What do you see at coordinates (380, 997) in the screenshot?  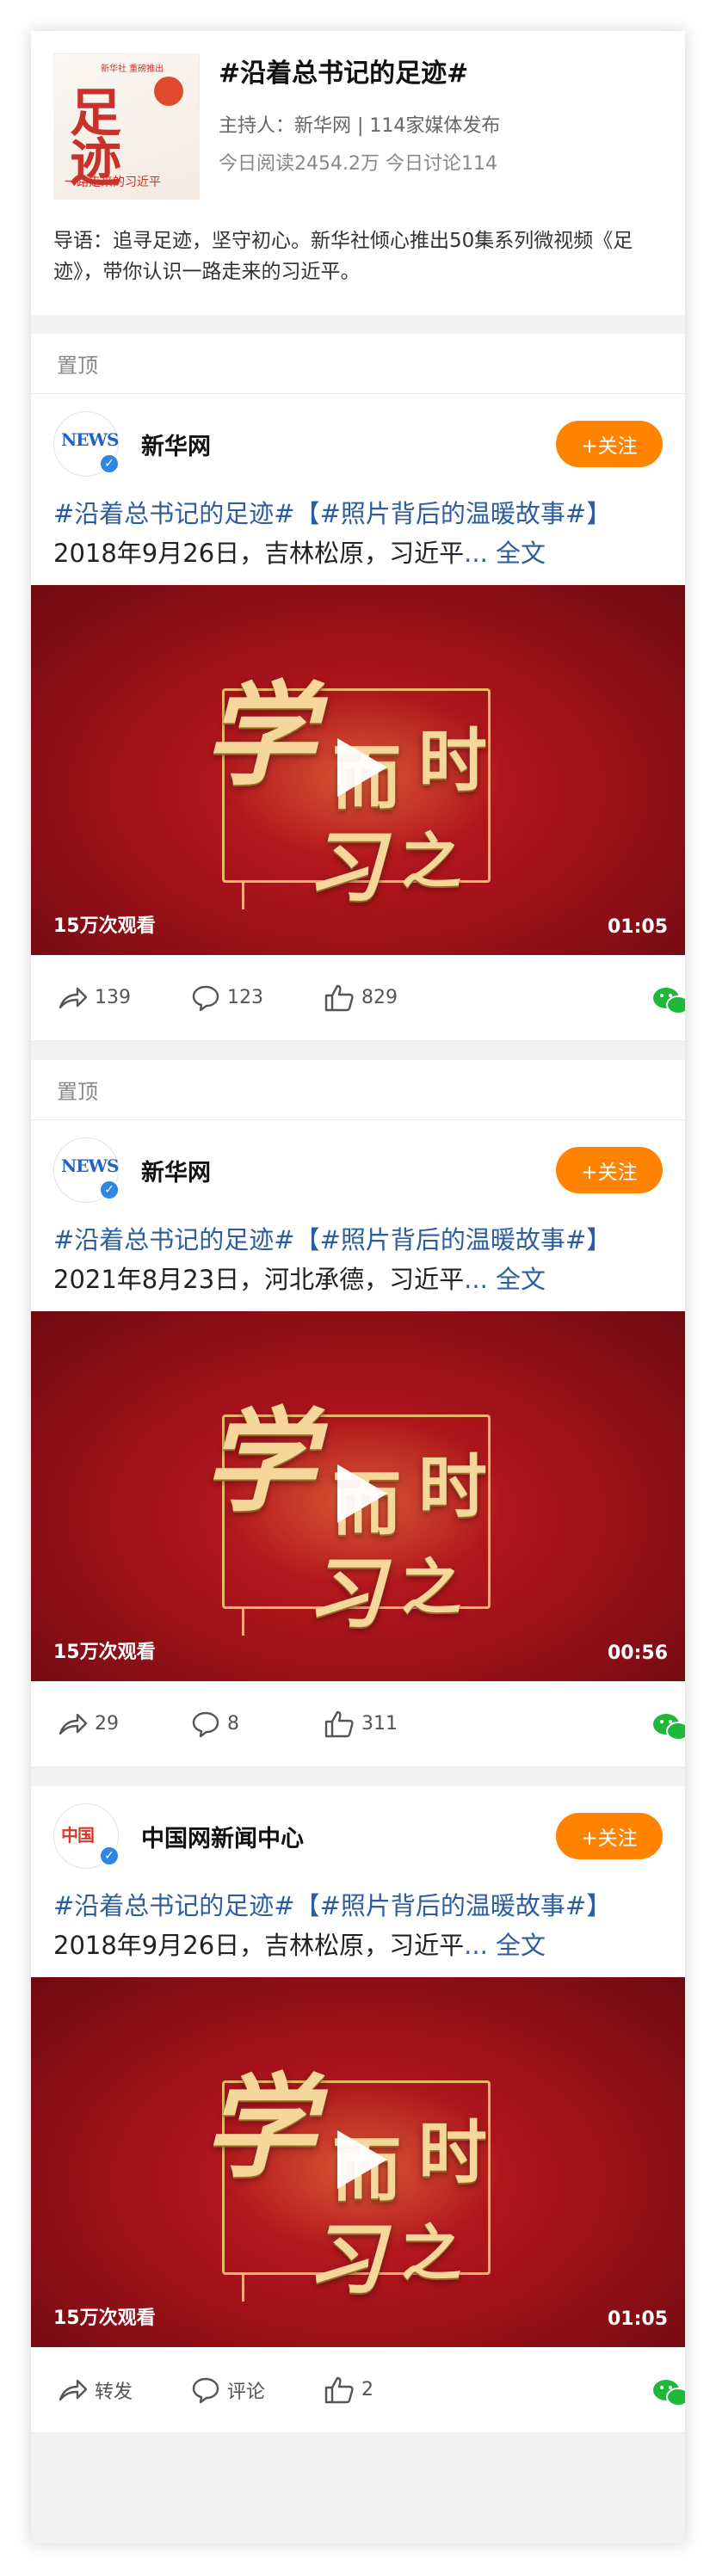 I see `like-count: 829` at bounding box center [380, 997].